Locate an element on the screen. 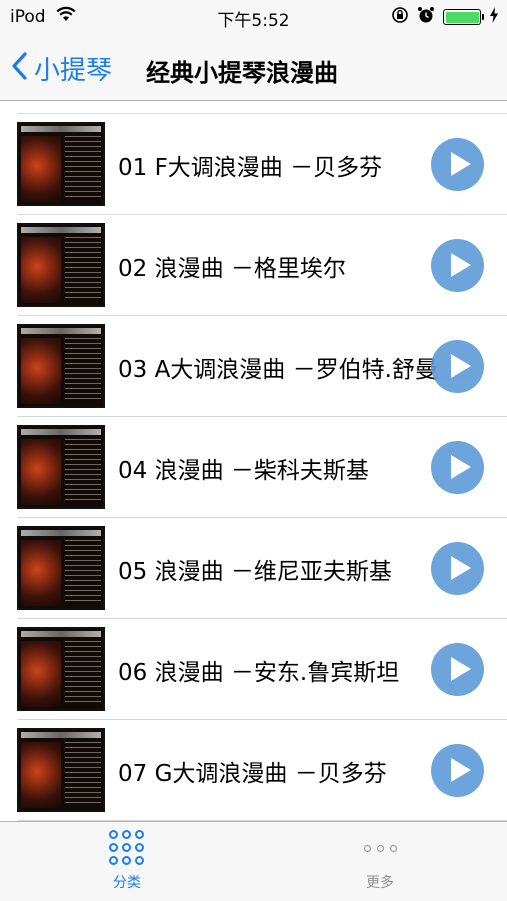  status-bar: iPod 下午5:52 is located at coordinates (253, 18).